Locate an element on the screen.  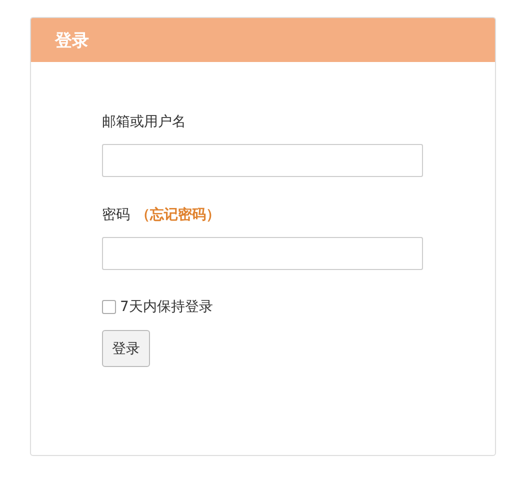
field-label: 密码 is located at coordinates (116, 215).